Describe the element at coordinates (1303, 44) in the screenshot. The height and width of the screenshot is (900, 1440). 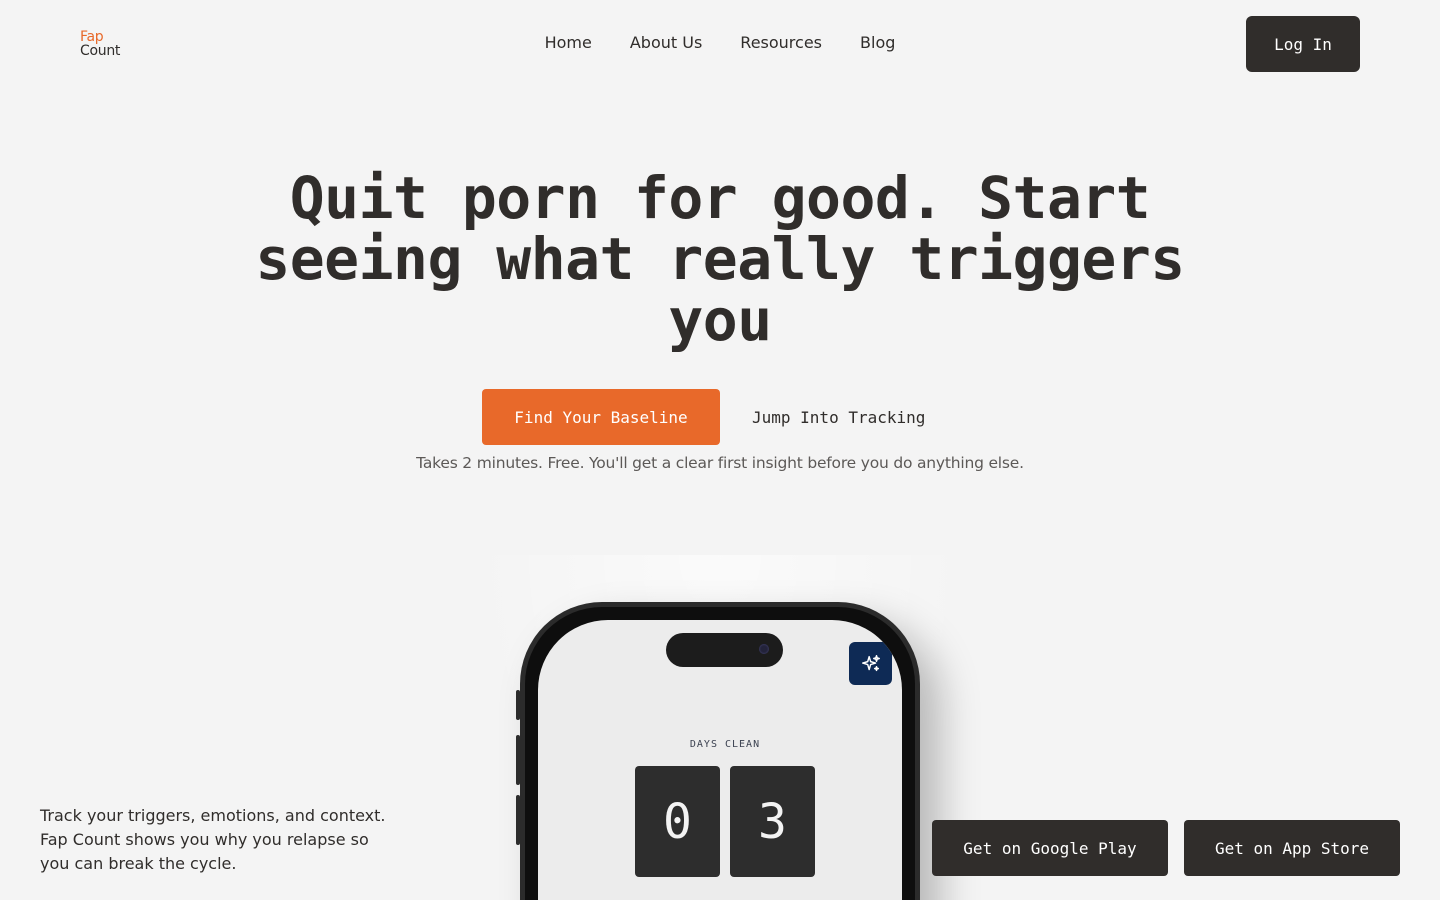
I see `login-button: Log In` at that location.